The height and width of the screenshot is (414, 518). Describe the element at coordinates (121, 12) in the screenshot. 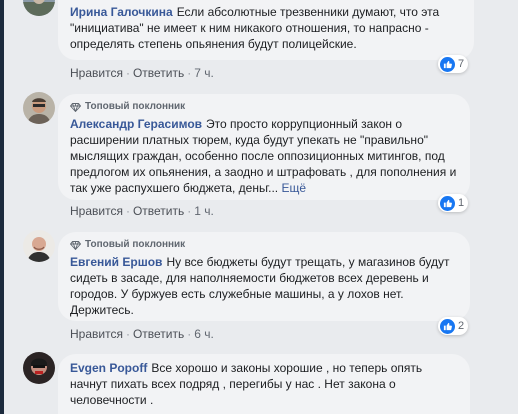

I see `comment-author: Ирина Галочкина` at that location.